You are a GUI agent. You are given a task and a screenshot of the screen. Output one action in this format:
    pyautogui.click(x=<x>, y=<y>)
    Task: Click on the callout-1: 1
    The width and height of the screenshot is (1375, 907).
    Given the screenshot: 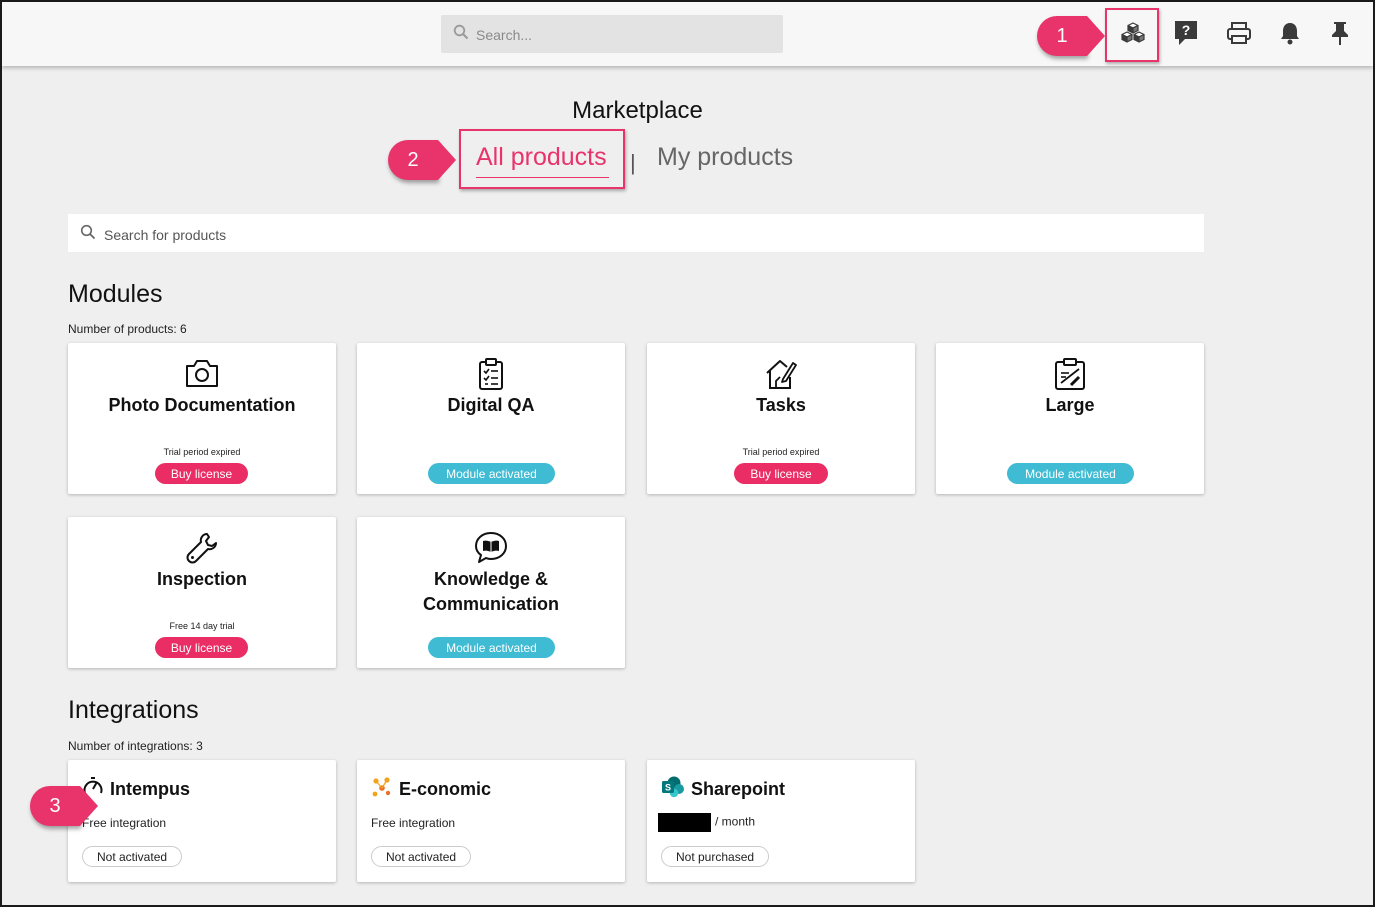 What is the action you would take?
    pyautogui.click(x=1071, y=36)
    